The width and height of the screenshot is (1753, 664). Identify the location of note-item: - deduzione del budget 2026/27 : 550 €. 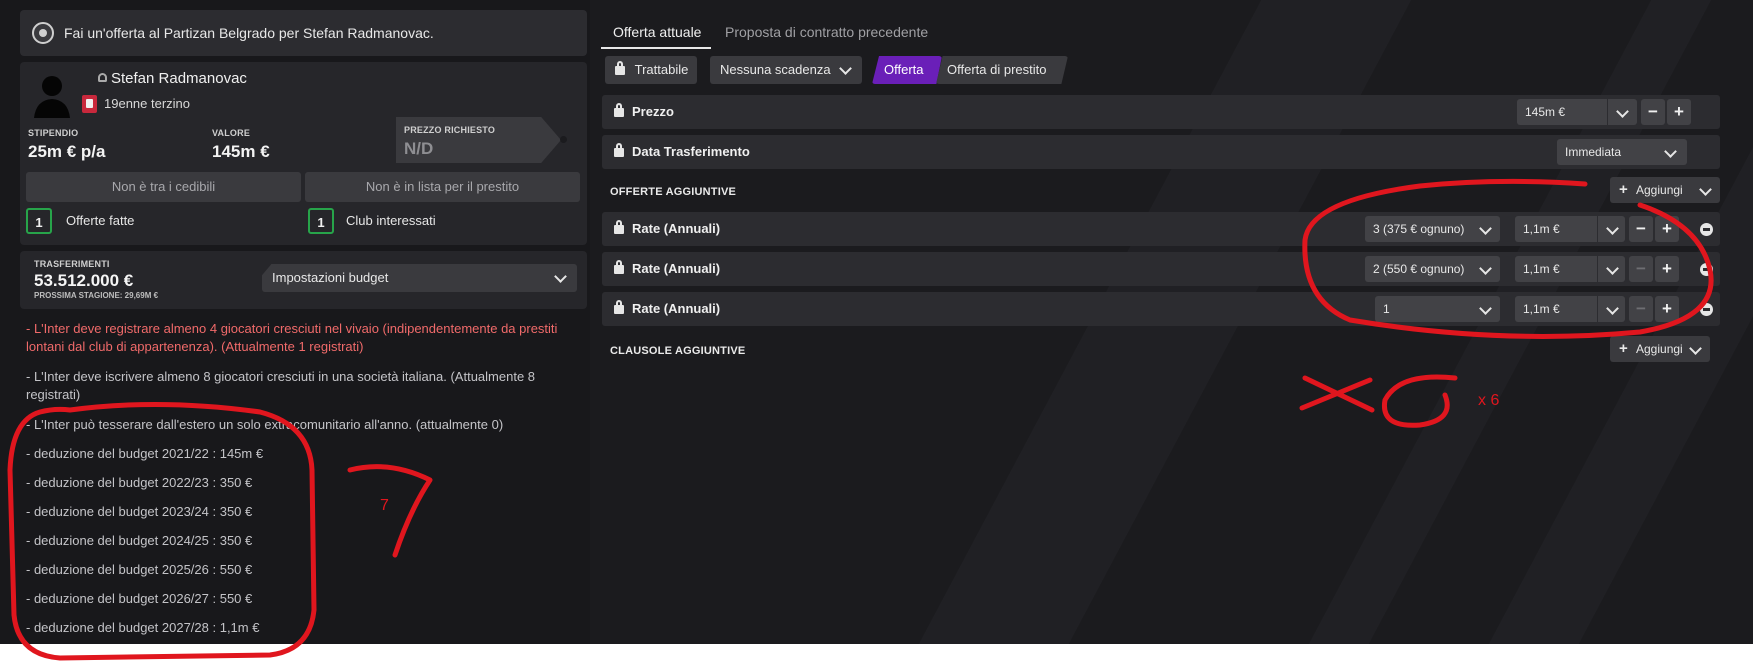
(139, 598).